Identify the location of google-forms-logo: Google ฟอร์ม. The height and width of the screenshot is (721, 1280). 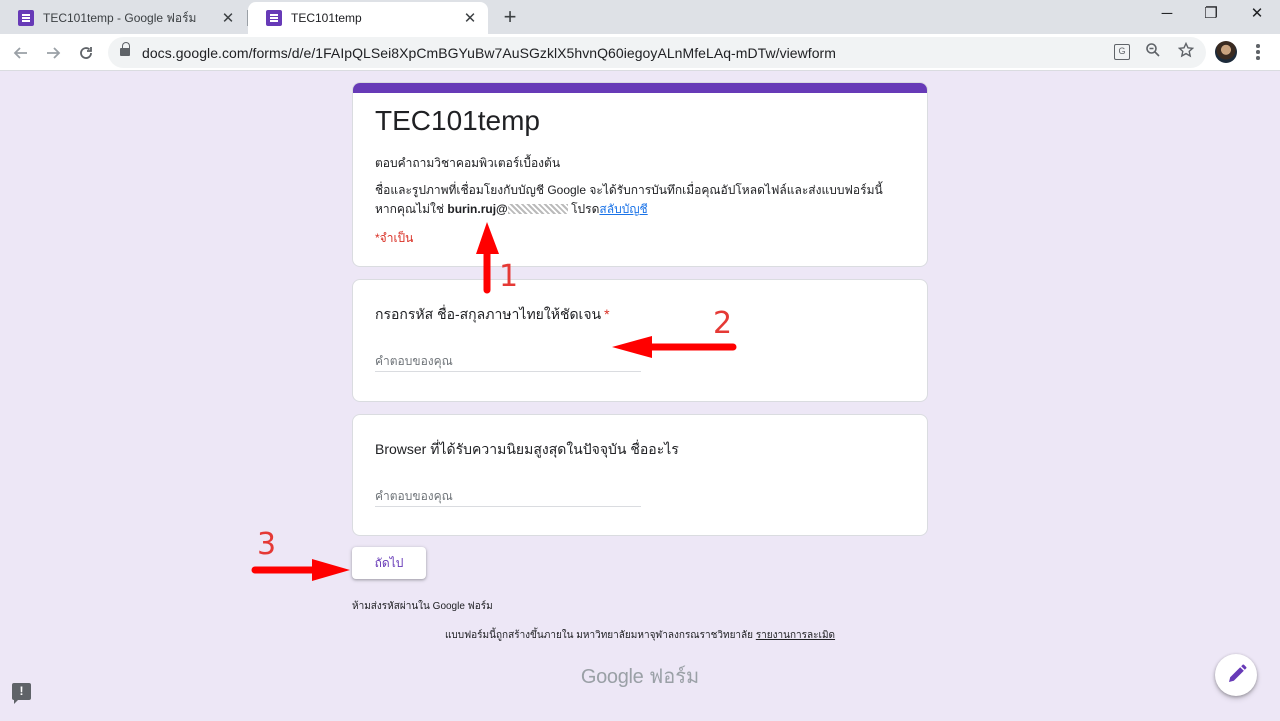
(640, 676).